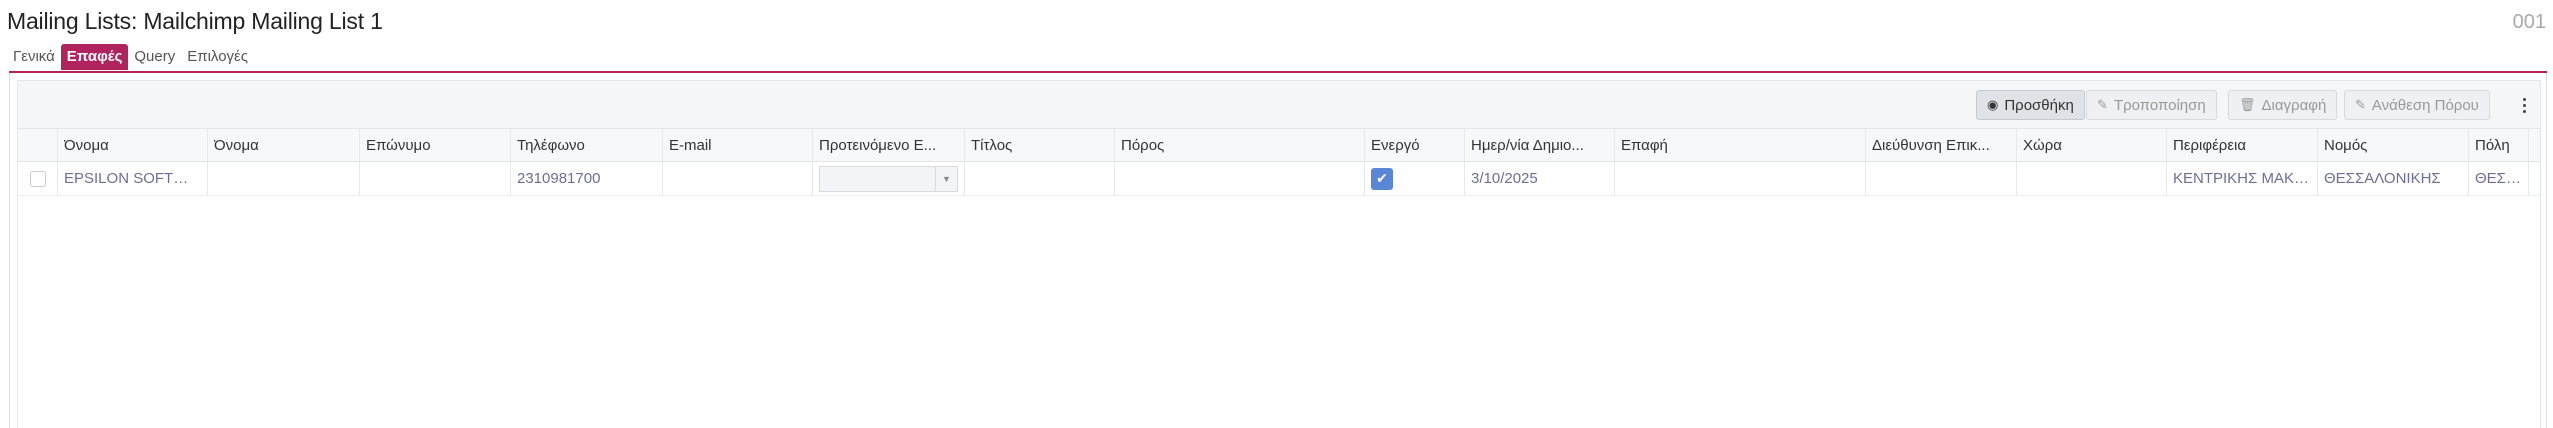  Describe the element at coordinates (1240, 145) in the screenshot. I see `column-header: Πόρος` at that location.